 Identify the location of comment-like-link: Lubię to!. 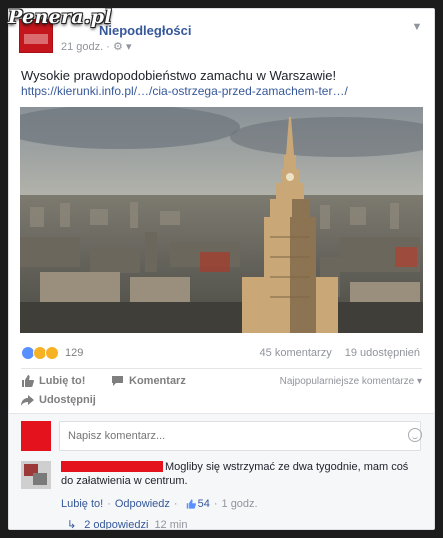
(82, 504).